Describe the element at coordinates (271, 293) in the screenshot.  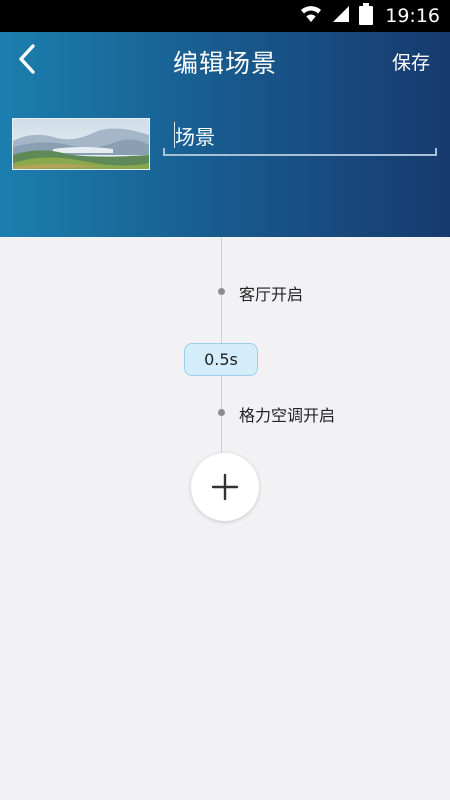
I see `timeline-step-label: 客厅开启` at that location.